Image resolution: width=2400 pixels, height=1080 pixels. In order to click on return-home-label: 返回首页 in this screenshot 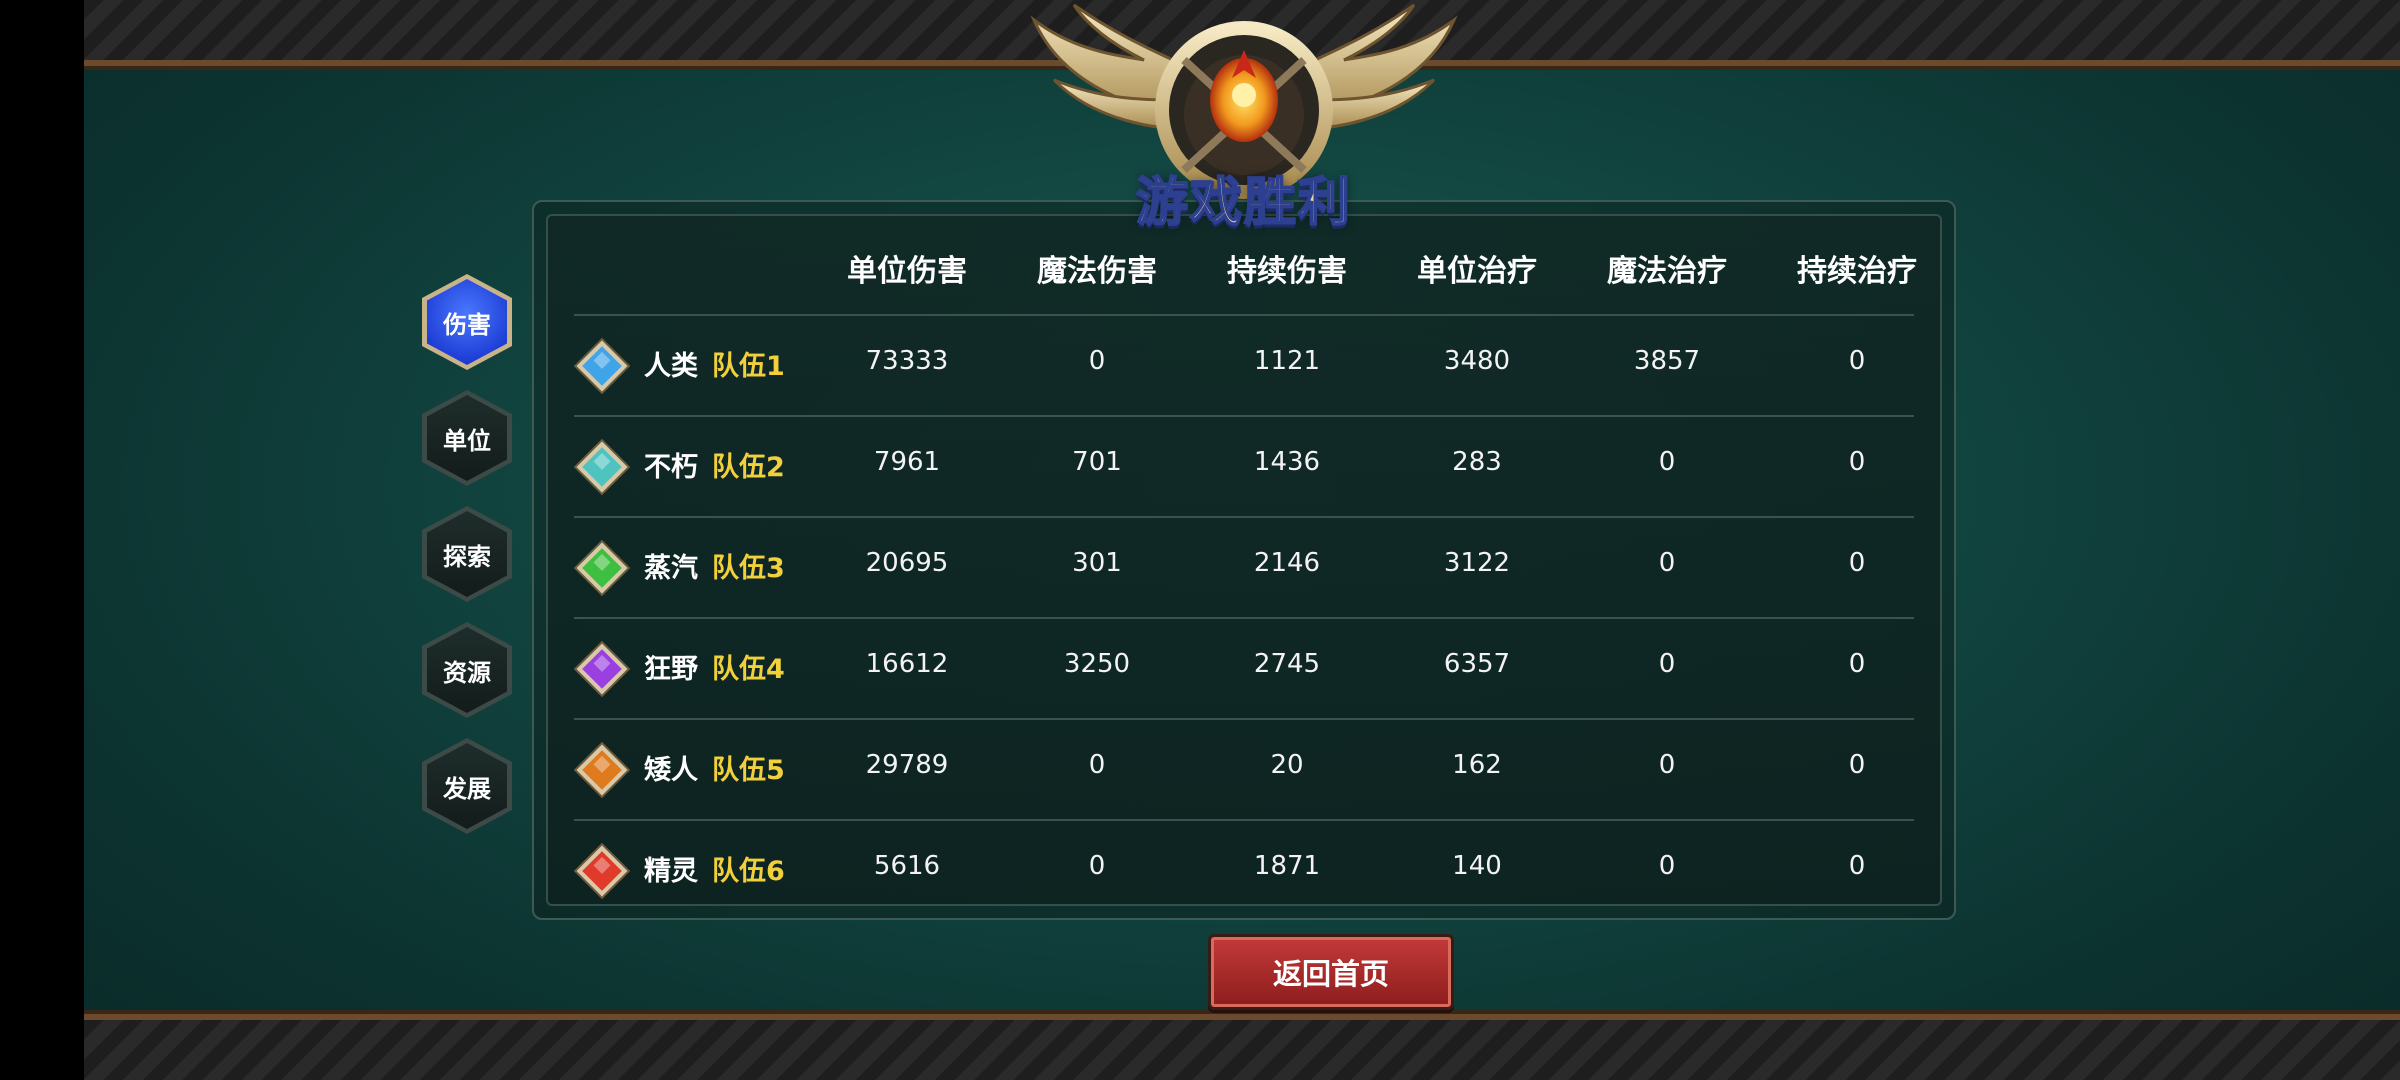, I will do `click(1330, 974)`.